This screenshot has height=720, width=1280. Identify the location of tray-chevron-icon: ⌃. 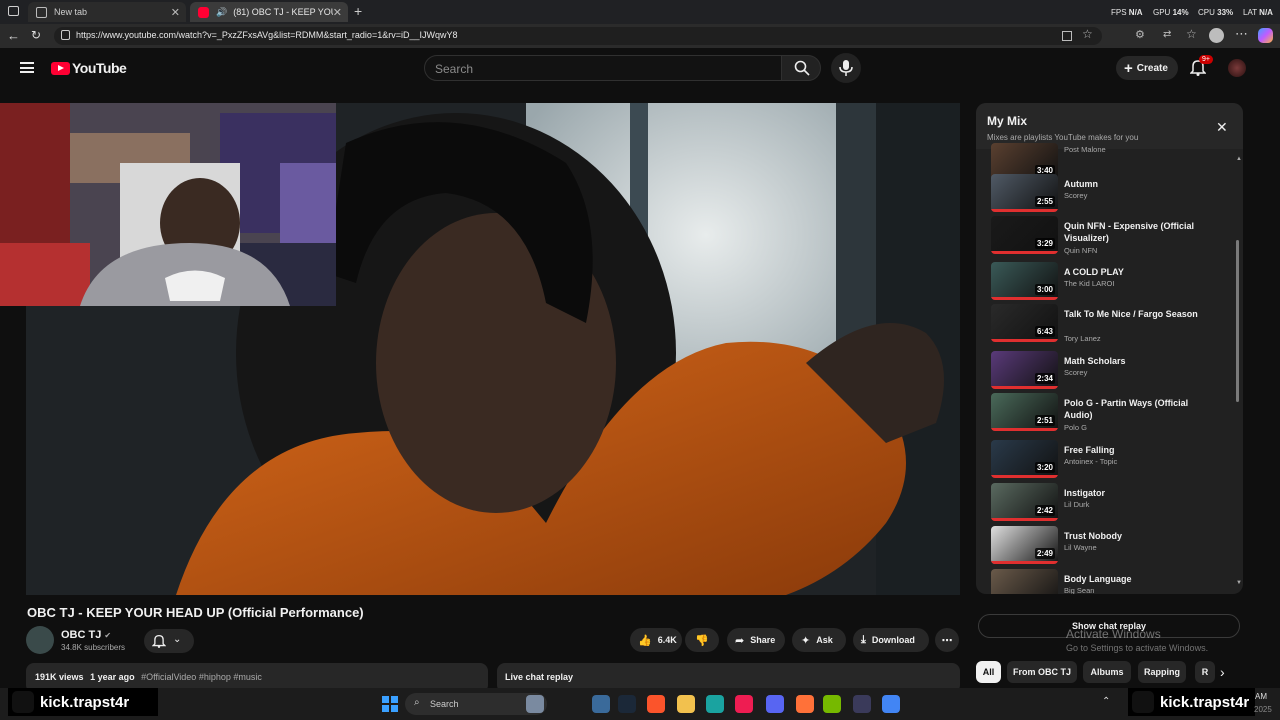
(1106, 701).